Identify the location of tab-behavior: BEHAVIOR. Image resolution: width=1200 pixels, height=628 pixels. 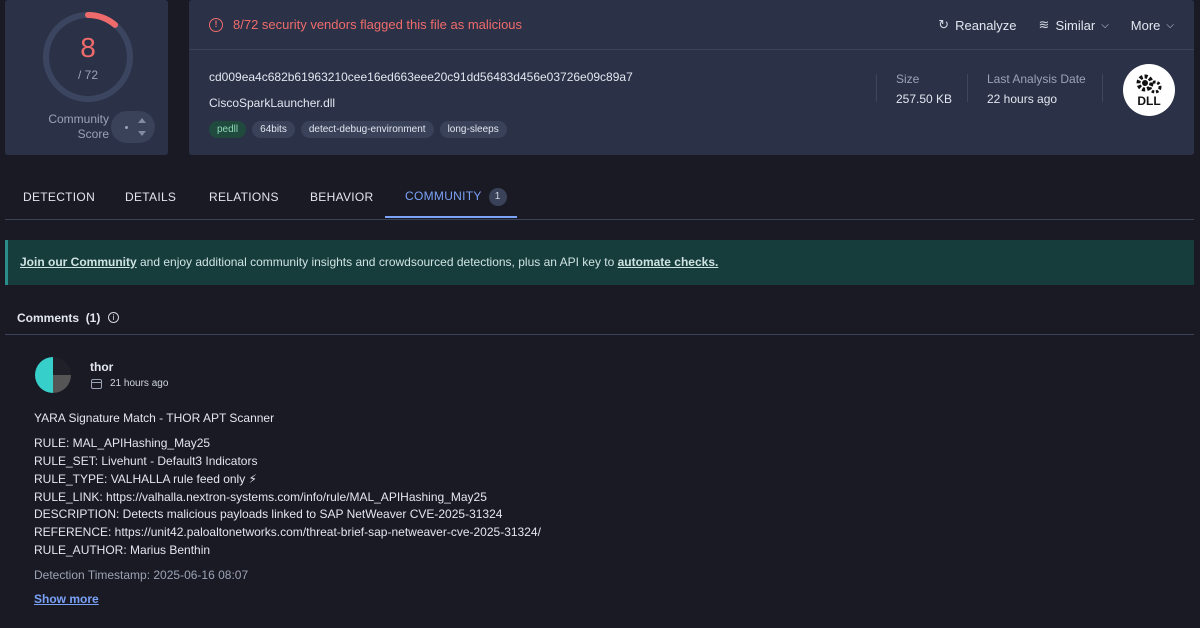
(342, 197).